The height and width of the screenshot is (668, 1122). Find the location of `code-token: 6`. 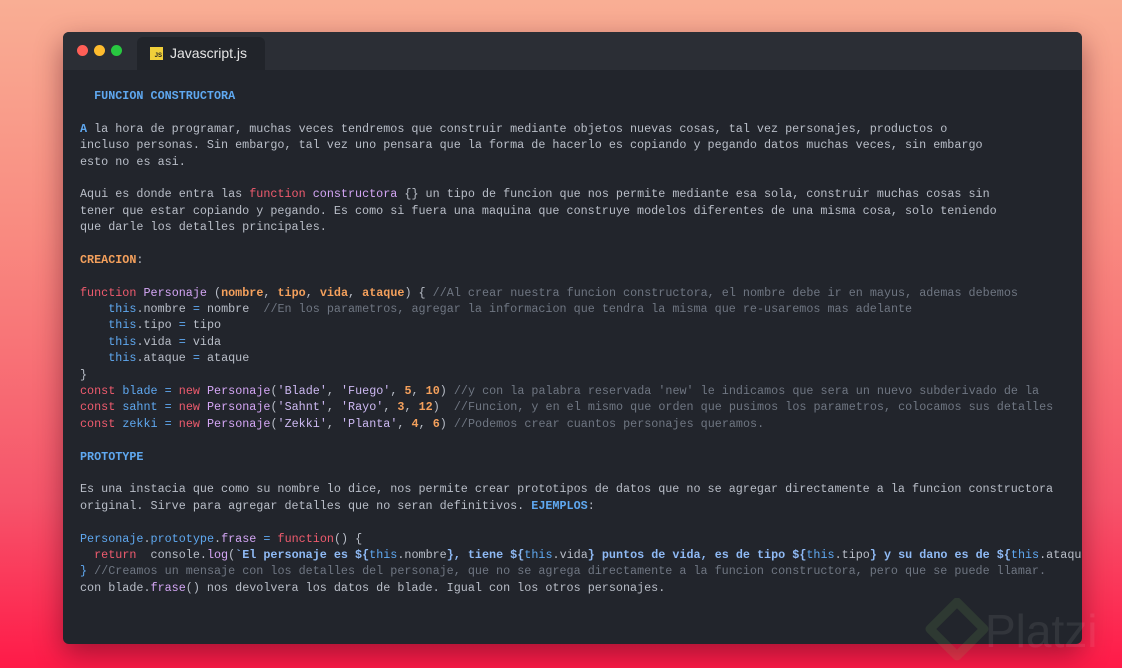

code-token: 6 is located at coordinates (436, 423).